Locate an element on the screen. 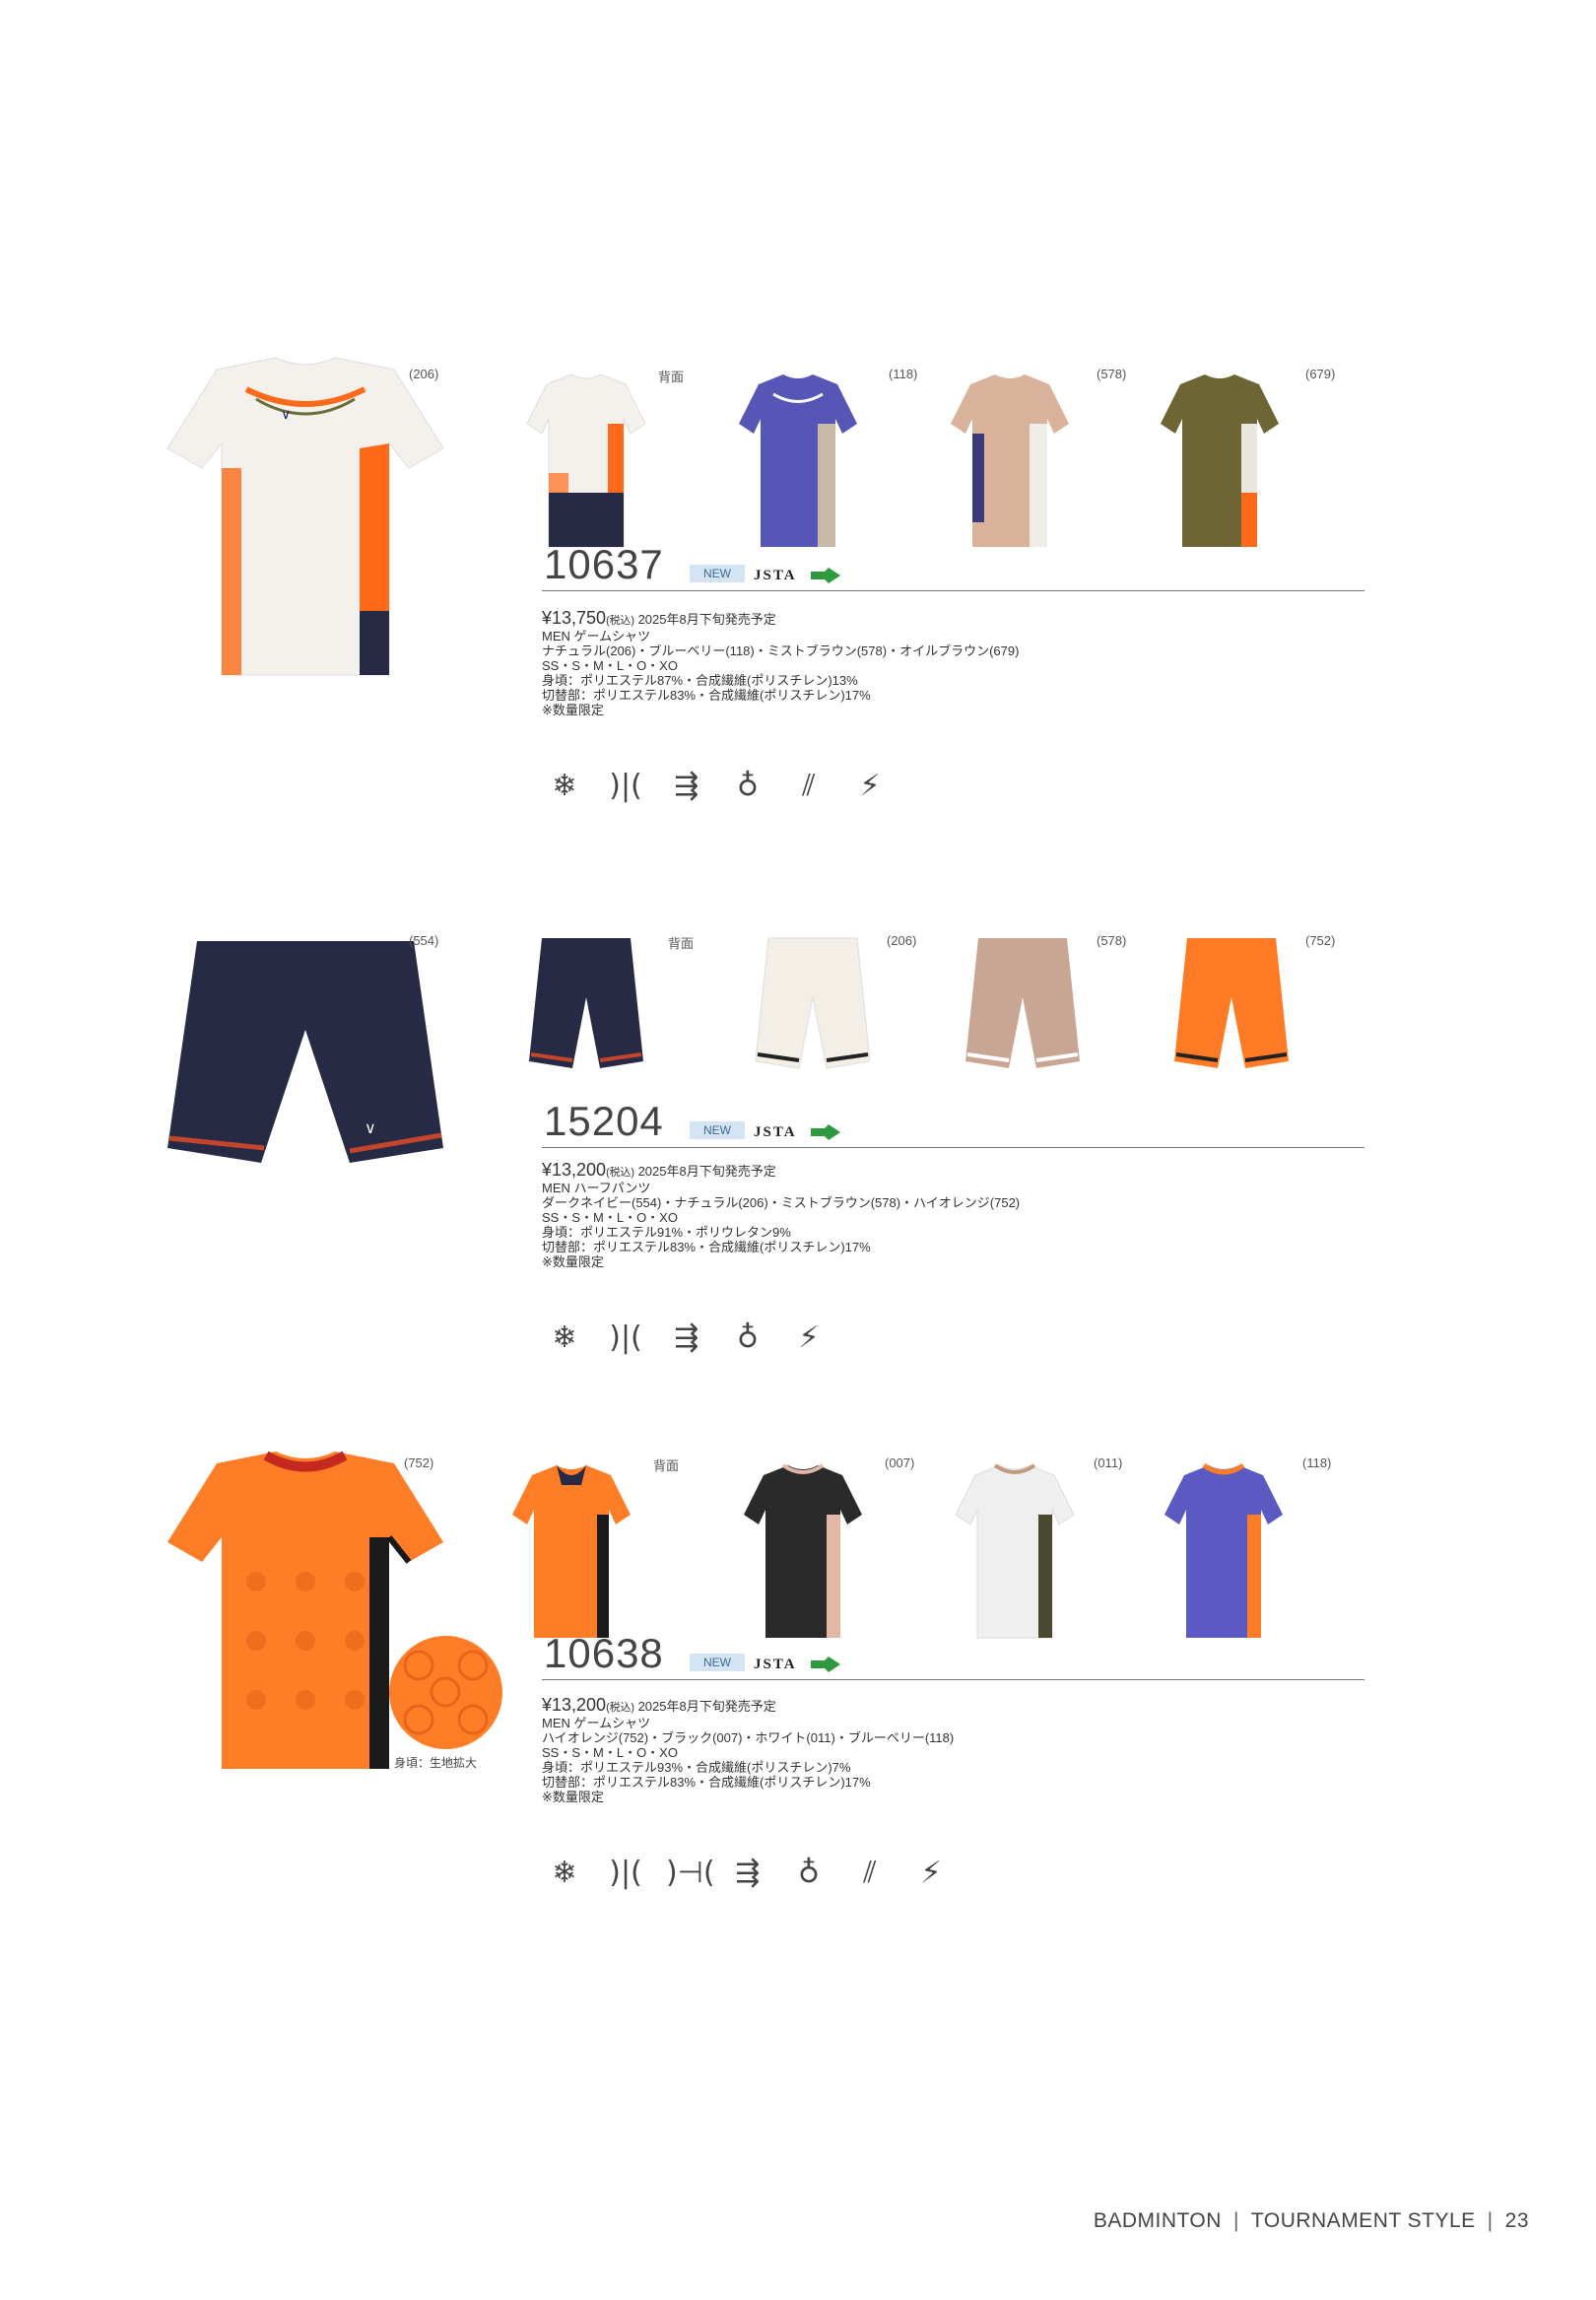  feature-icons: ❄ )|( )⊣( ⇶ ♁ ⫽ ⚡ is located at coordinates (748, 1873).